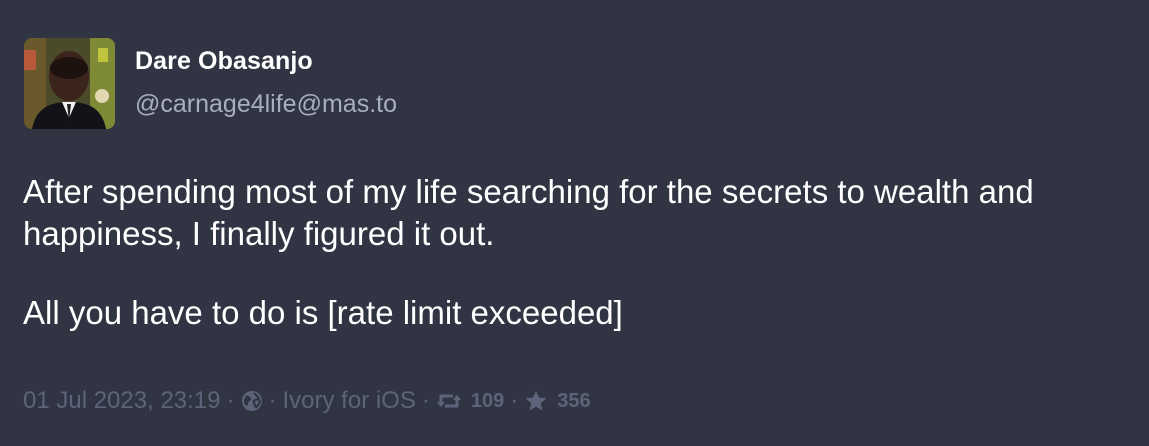  What do you see at coordinates (536, 401) in the screenshot?
I see `star-icon` at bounding box center [536, 401].